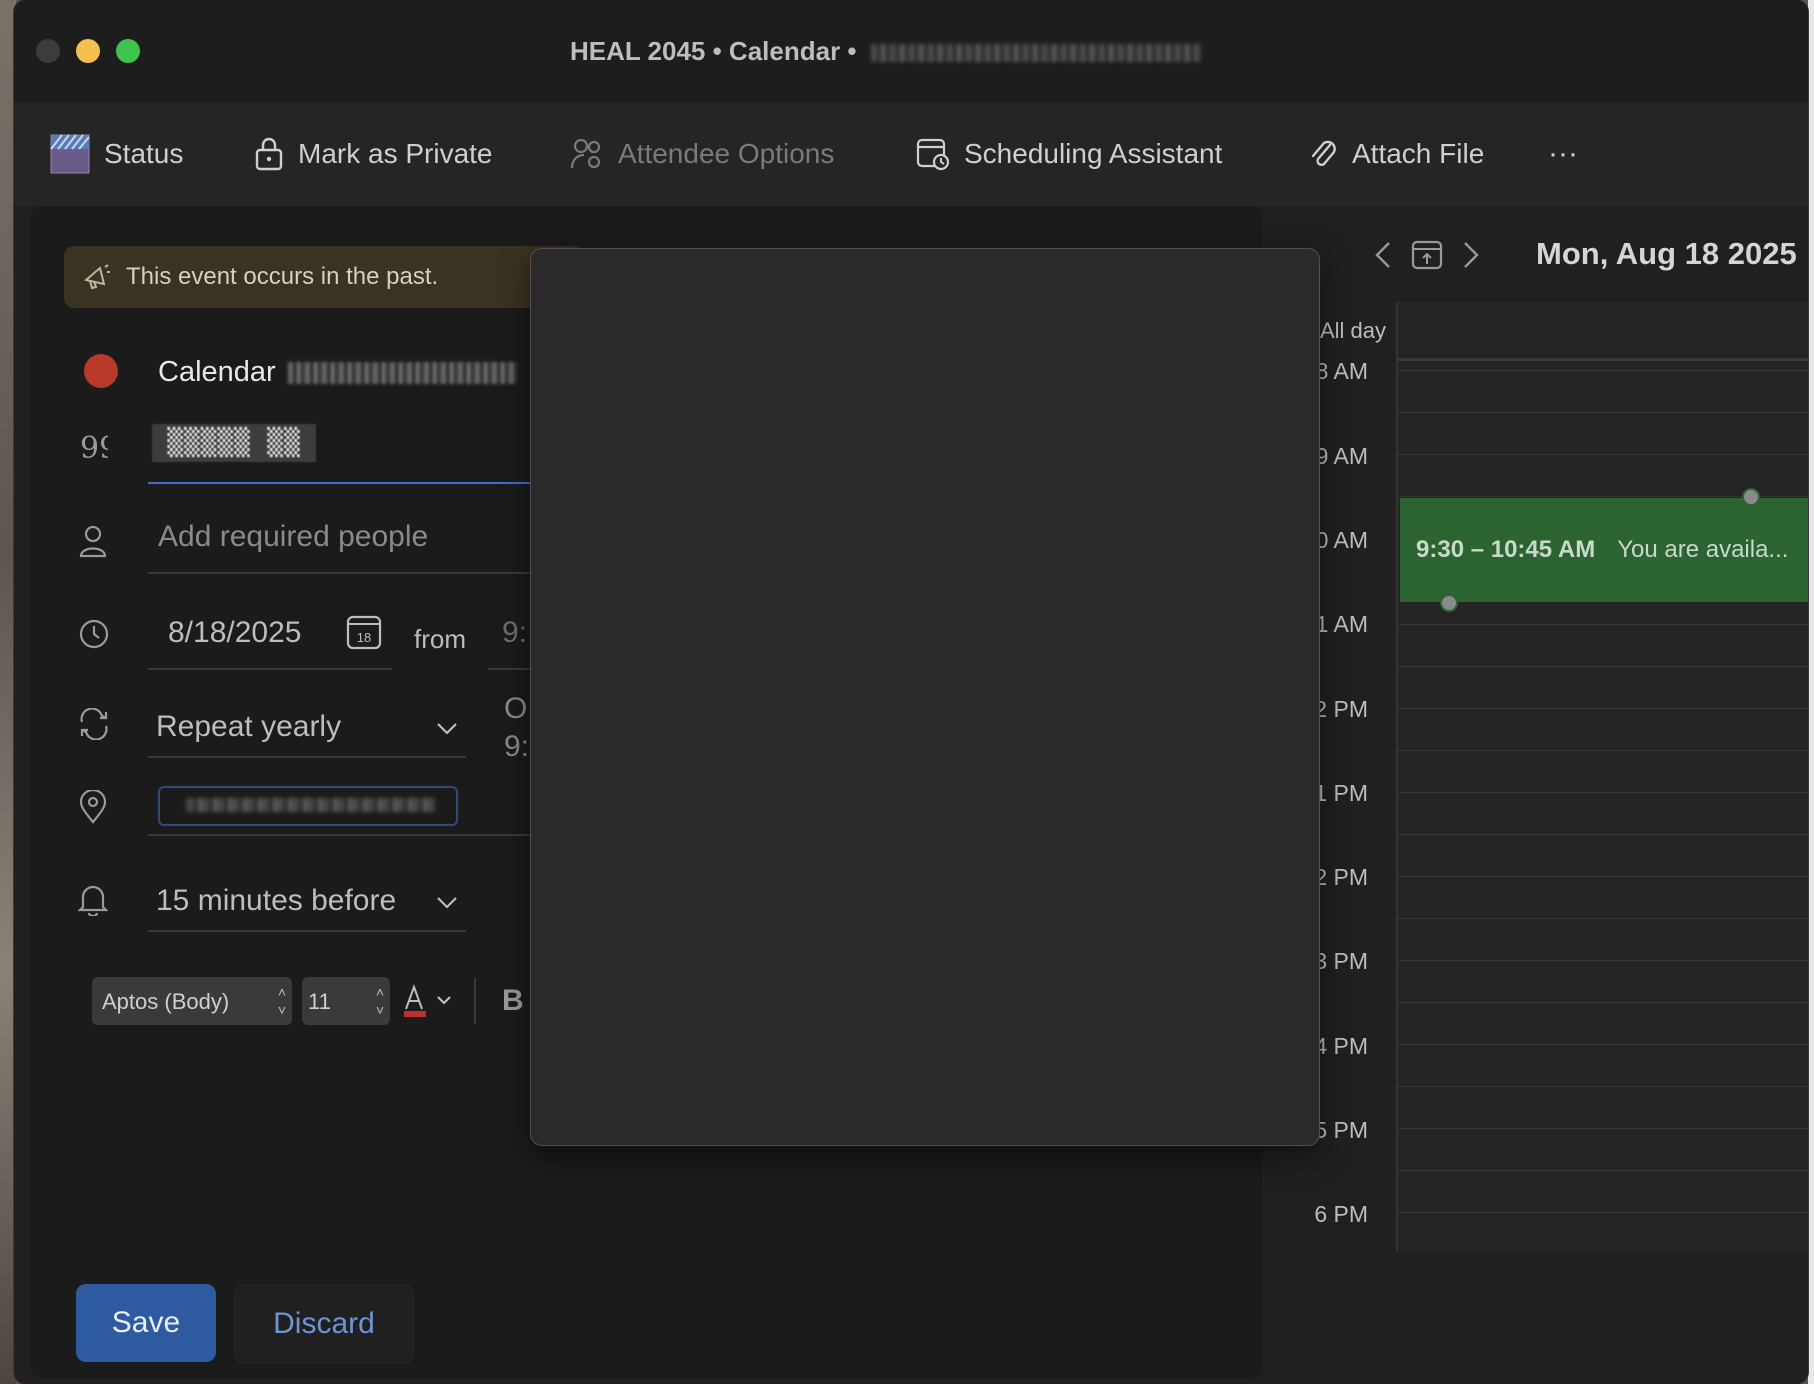  What do you see at coordinates (281, 1001) in the screenshot?
I see `font-stepper-icon: ˄ ˅` at bounding box center [281, 1001].